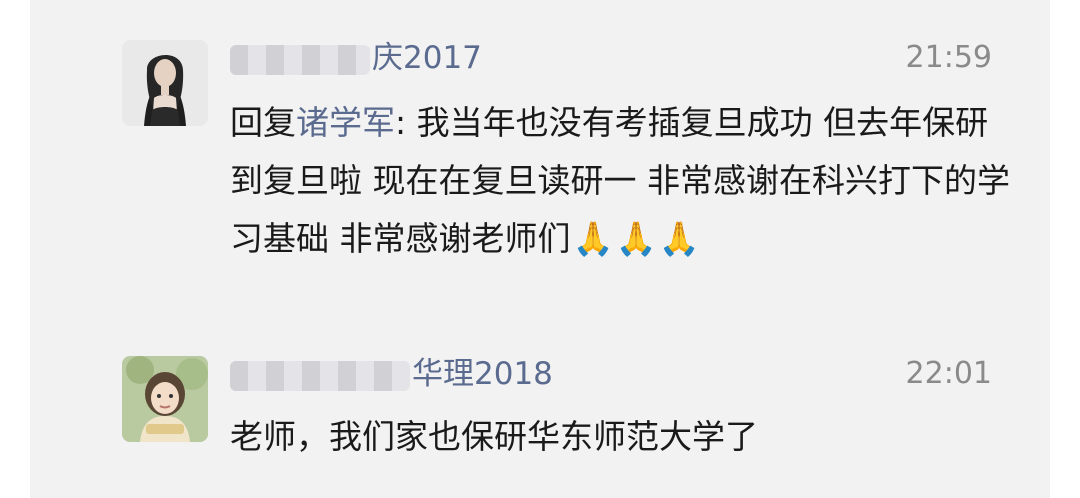  Describe the element at coordinates (345, 122) in the screenshot. I see `reply-to-name: 诸学军` at that location.